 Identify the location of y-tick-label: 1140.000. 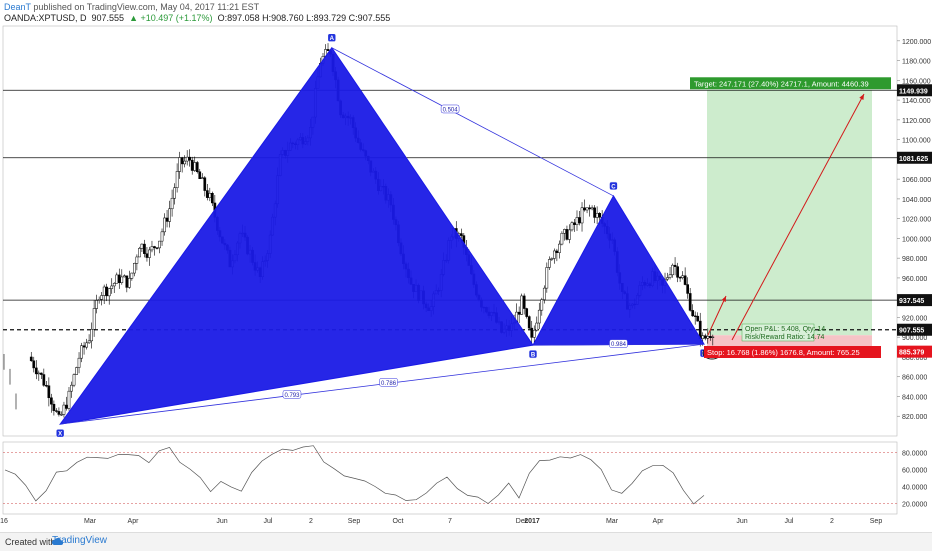
(916, 101).